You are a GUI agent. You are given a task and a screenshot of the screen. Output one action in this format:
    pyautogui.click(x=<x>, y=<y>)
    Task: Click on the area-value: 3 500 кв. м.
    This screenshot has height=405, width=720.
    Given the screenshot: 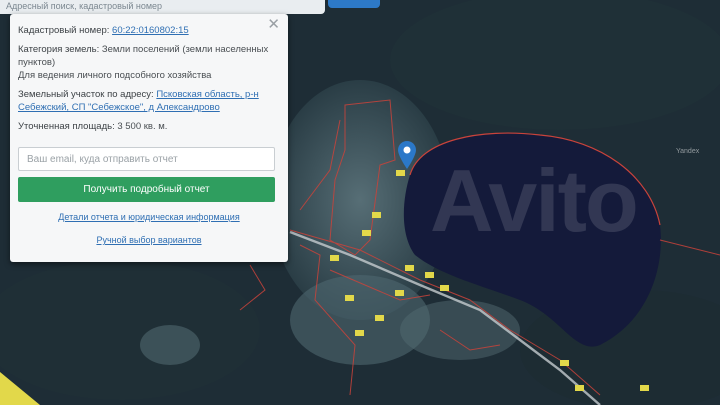 What is the action you would take?
    pyautogui.click(x=142, y=126)
    